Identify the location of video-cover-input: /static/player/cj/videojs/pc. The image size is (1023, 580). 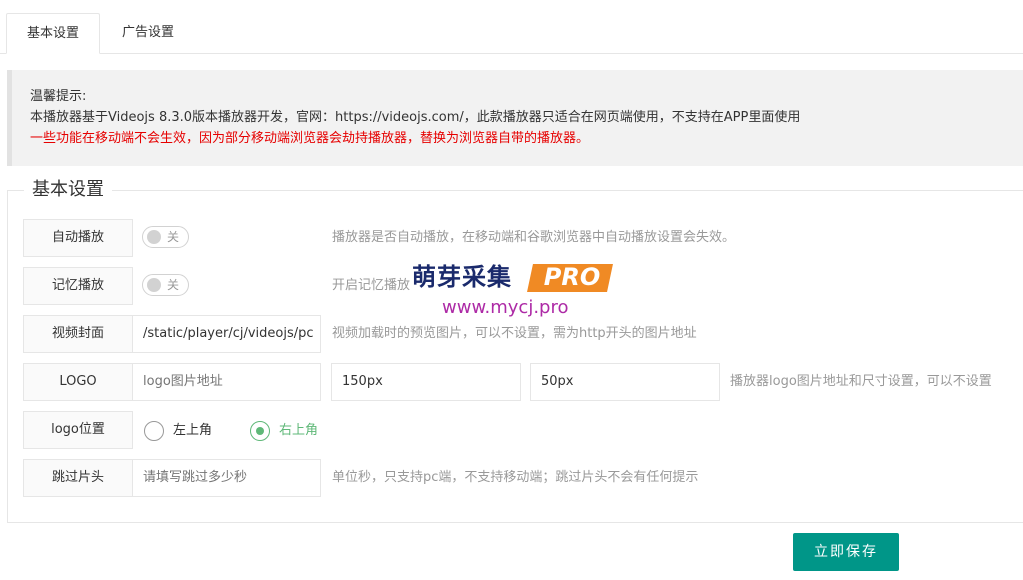
(226, 334).